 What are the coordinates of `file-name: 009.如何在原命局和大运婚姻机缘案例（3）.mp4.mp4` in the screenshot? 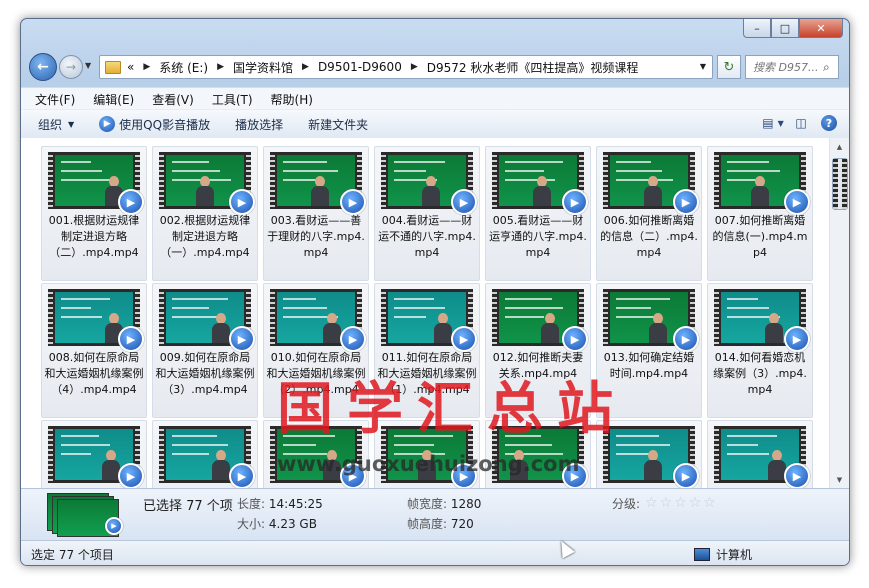 It's located at (205, 373).